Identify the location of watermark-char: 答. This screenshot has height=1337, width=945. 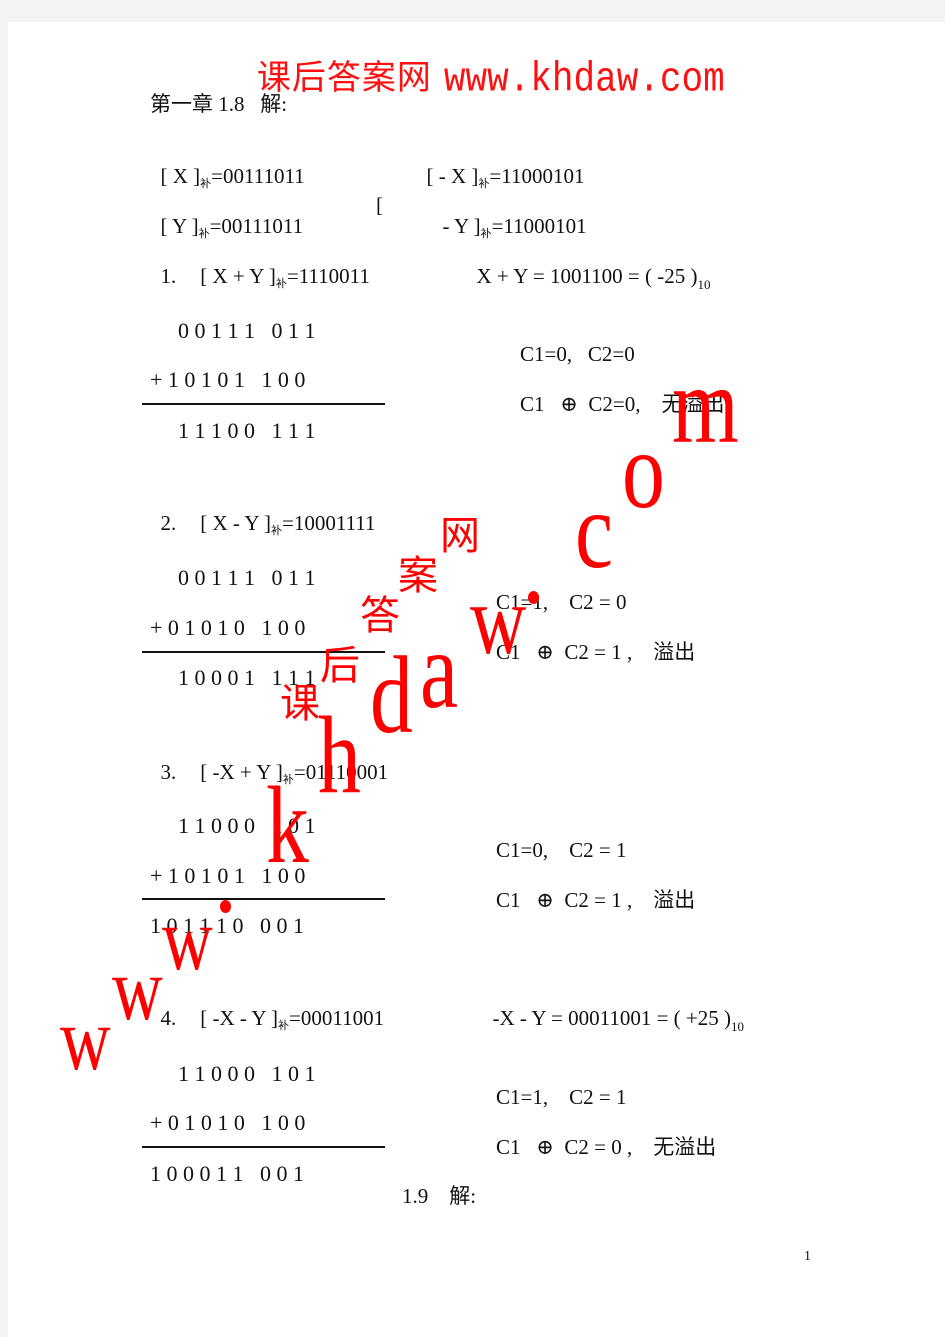
(380, 616).